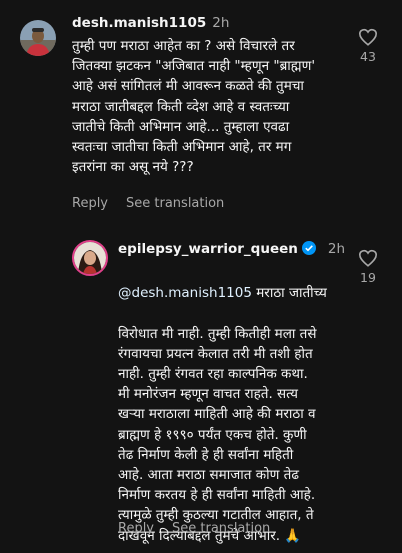  I want to click on comment-text-first-line: मराठा जातीच्य, so click(289, 293).